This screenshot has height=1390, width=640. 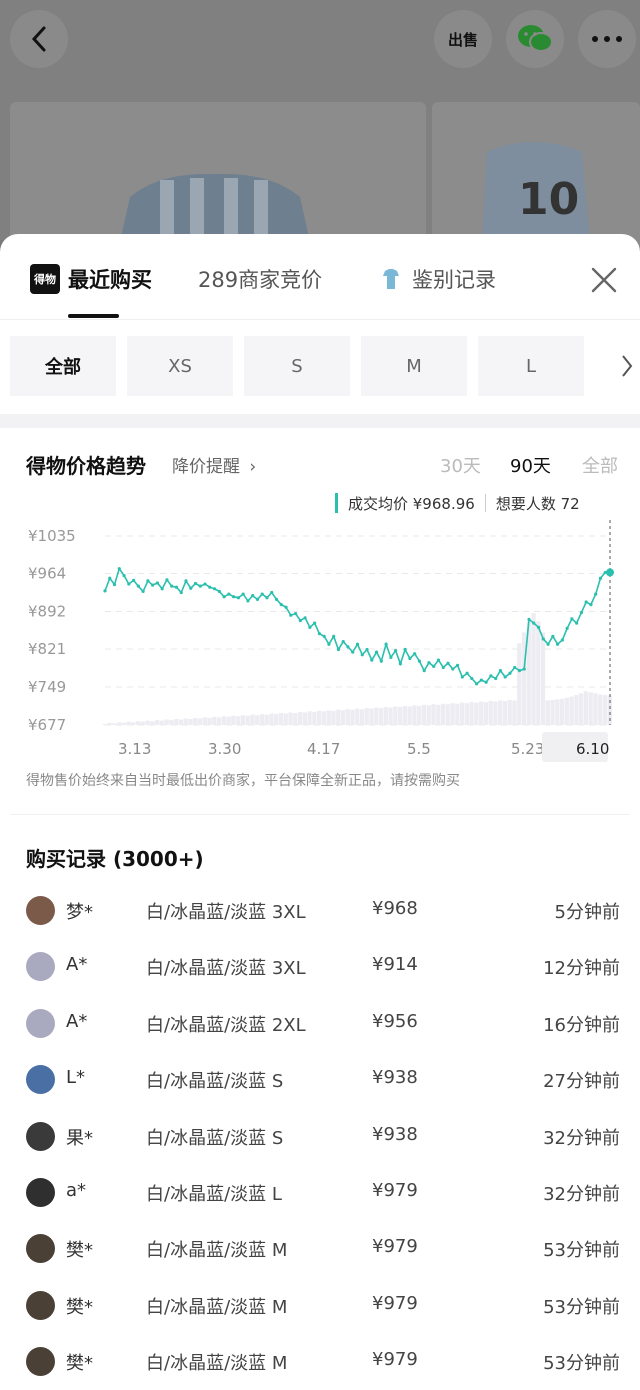 I want to click on sku-label: 白/冰晶蓝/淡蓝 M, so click(x=217, y=1251).